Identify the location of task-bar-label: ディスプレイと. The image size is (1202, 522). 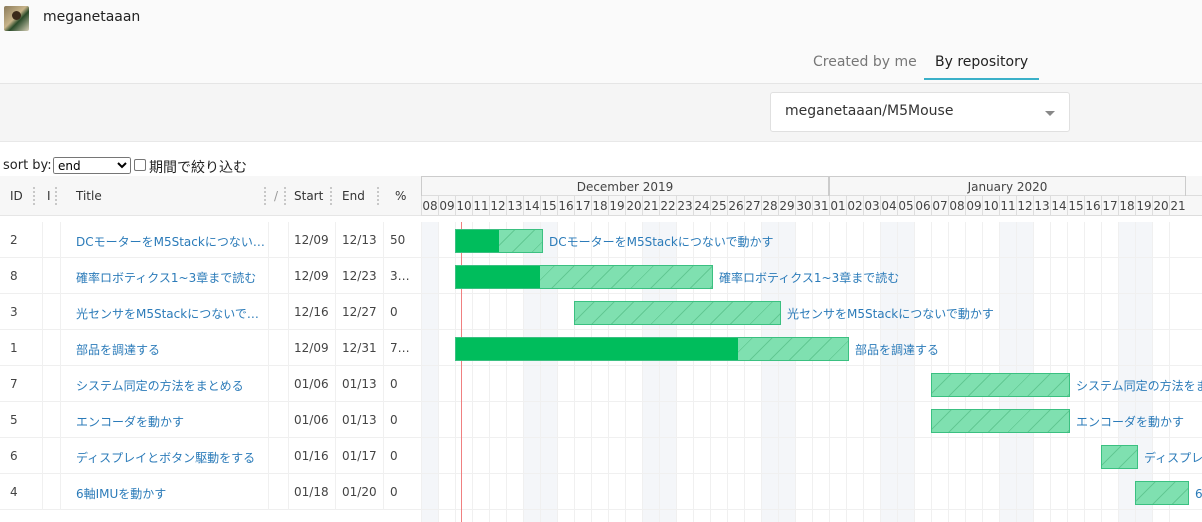
(1173, 457).